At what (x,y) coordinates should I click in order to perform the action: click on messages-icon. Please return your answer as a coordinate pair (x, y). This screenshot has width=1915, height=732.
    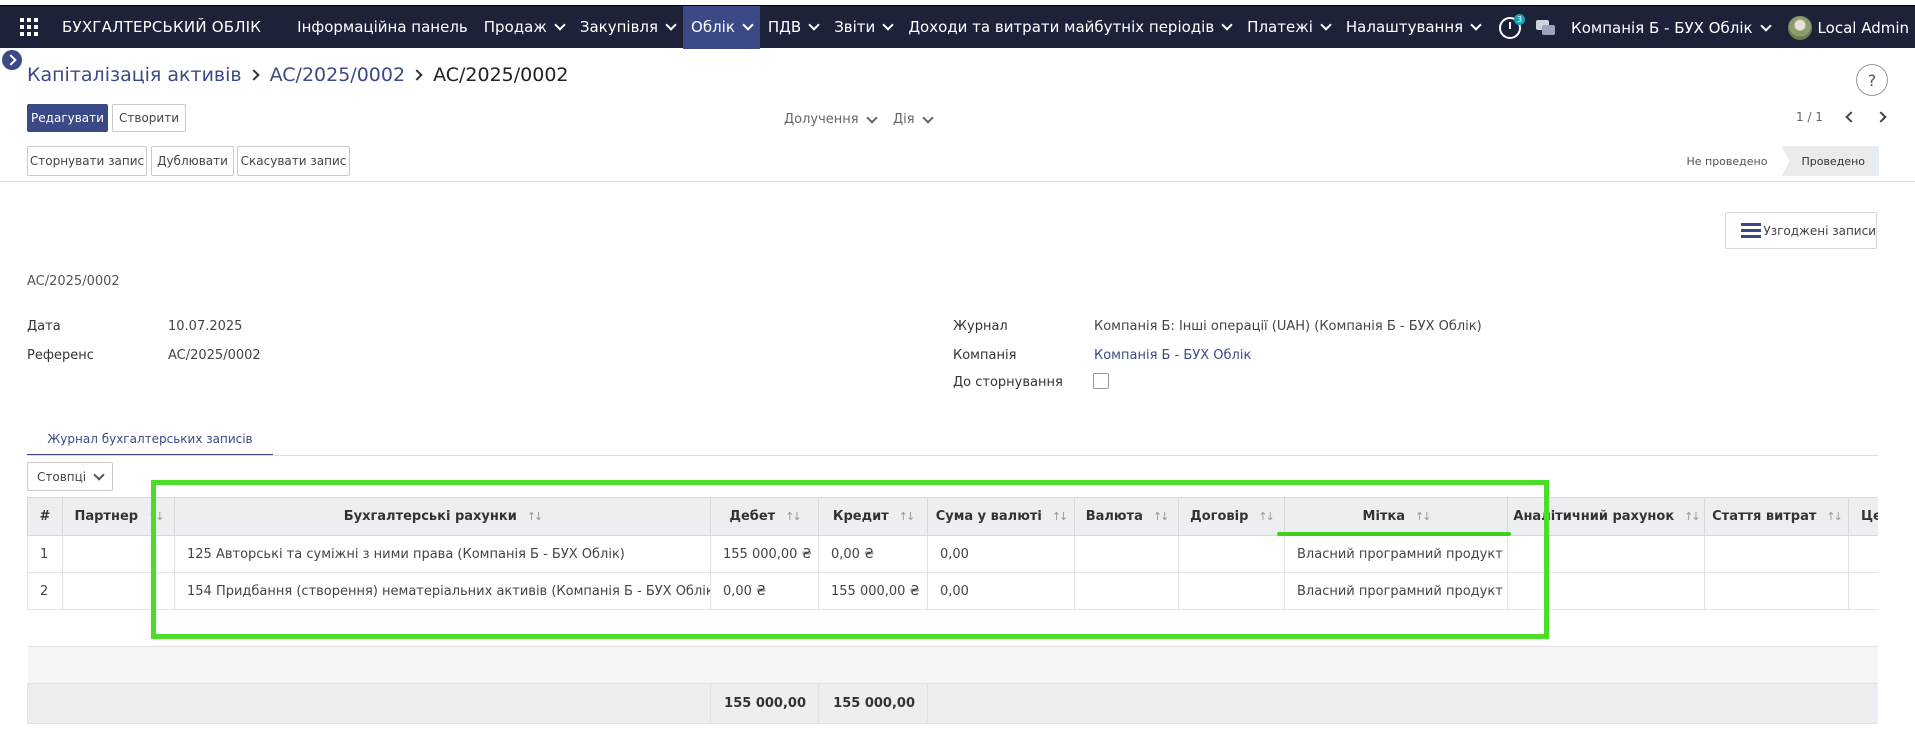
    Looking at the image, I should click on (1546, 28).